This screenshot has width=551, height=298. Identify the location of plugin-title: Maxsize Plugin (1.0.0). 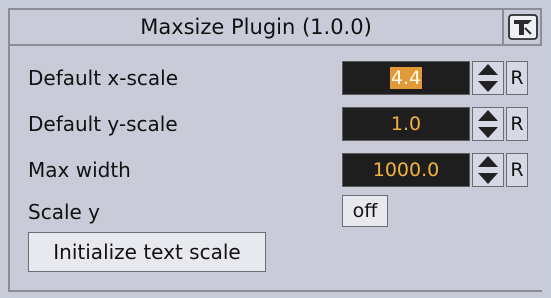
(256, 27).